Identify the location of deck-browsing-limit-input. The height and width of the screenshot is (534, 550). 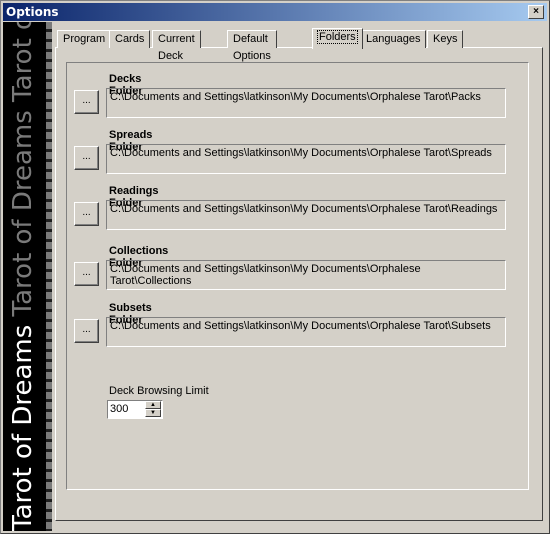
(126, 409).